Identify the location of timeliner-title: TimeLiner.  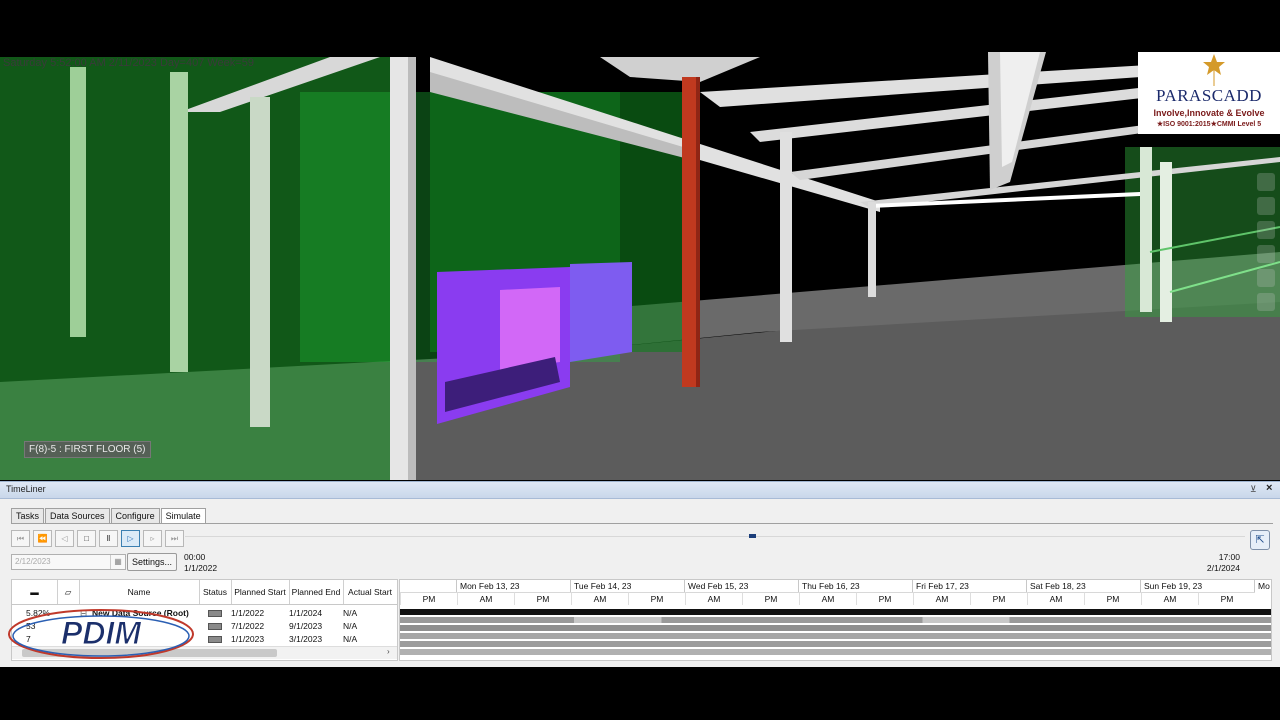
(26, 489).